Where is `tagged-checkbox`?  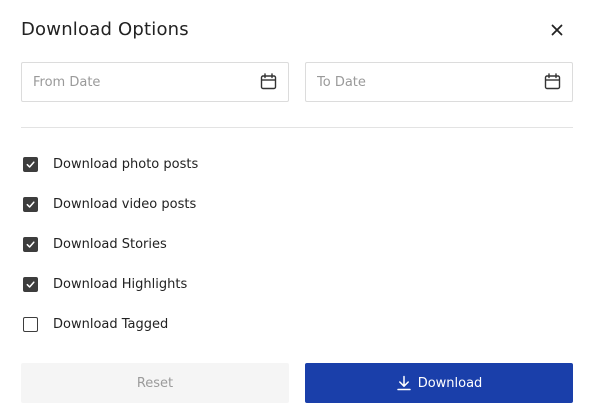
tagged-checkbox is located at coordinates (30, 324).